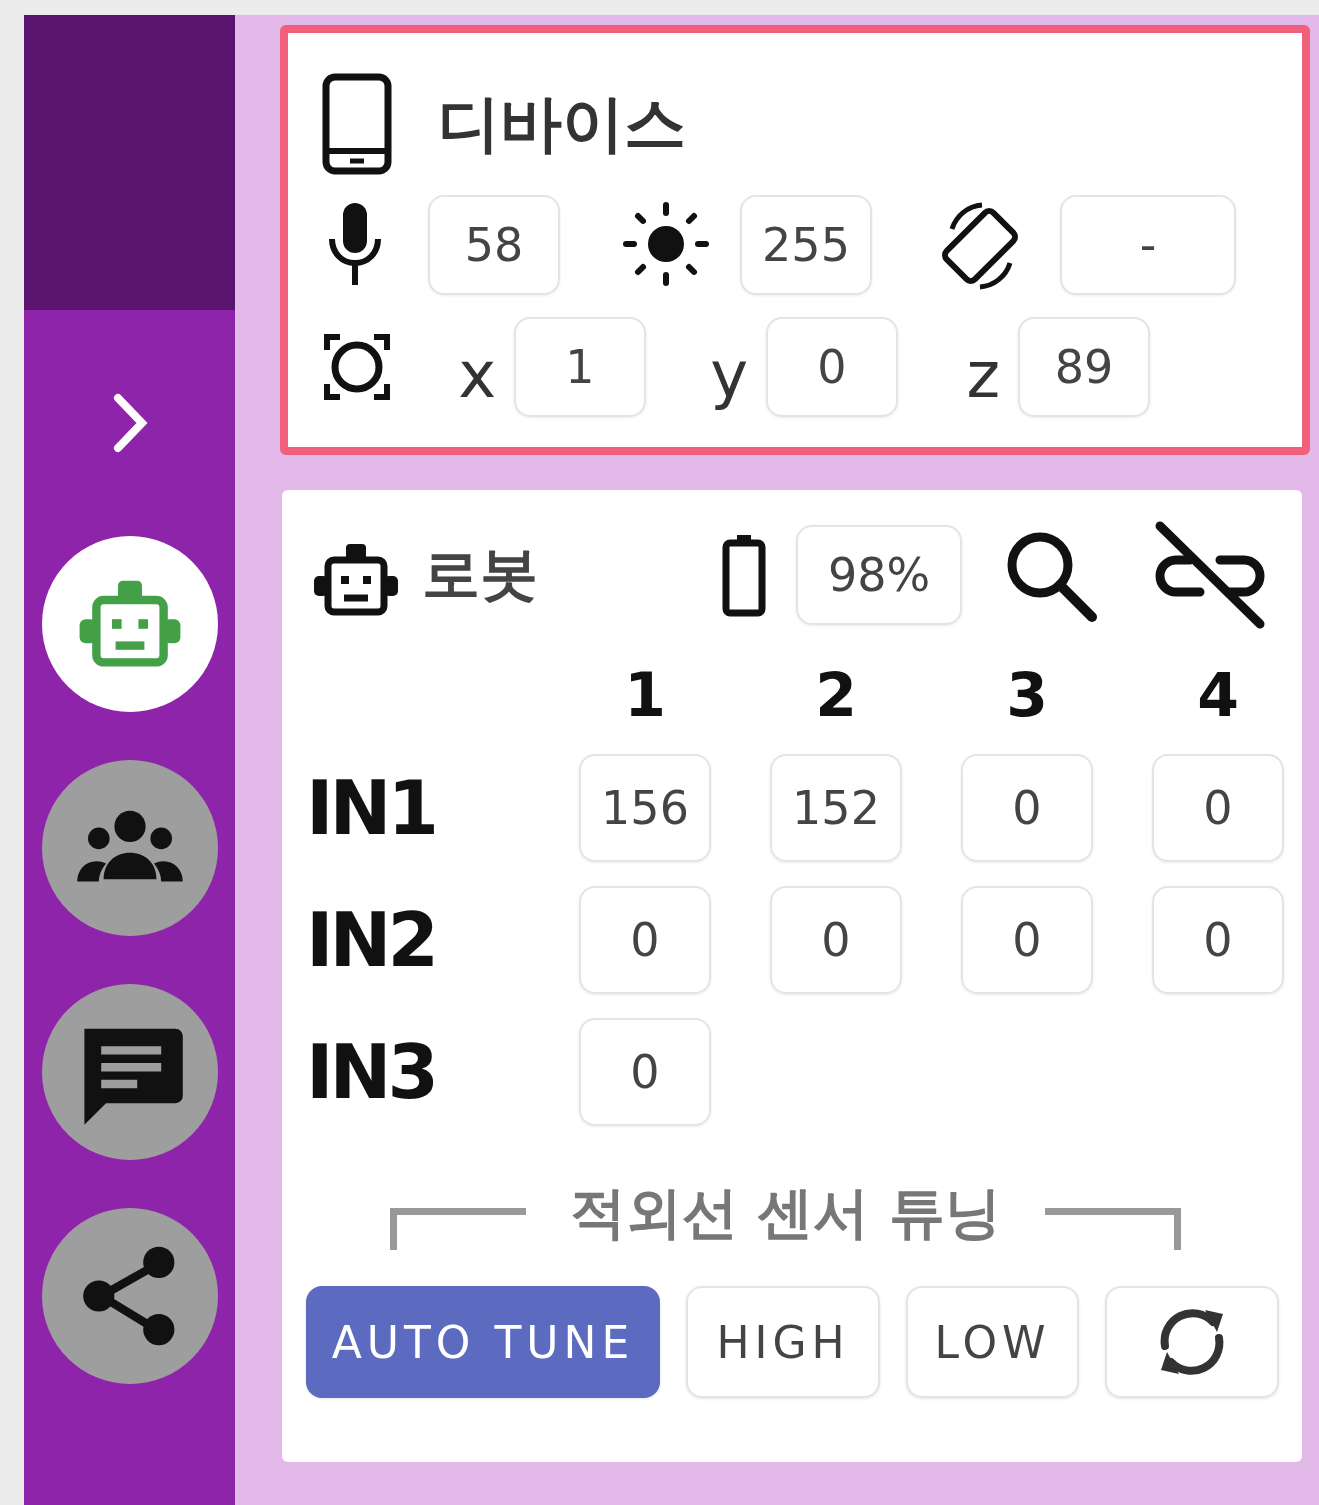 The width and height of the screenshot is (1319, 1505). Describe the element at coordinates (785, 1213) in the screenshot. I see `section-title: 적외선 센서 튜닝` at that location.